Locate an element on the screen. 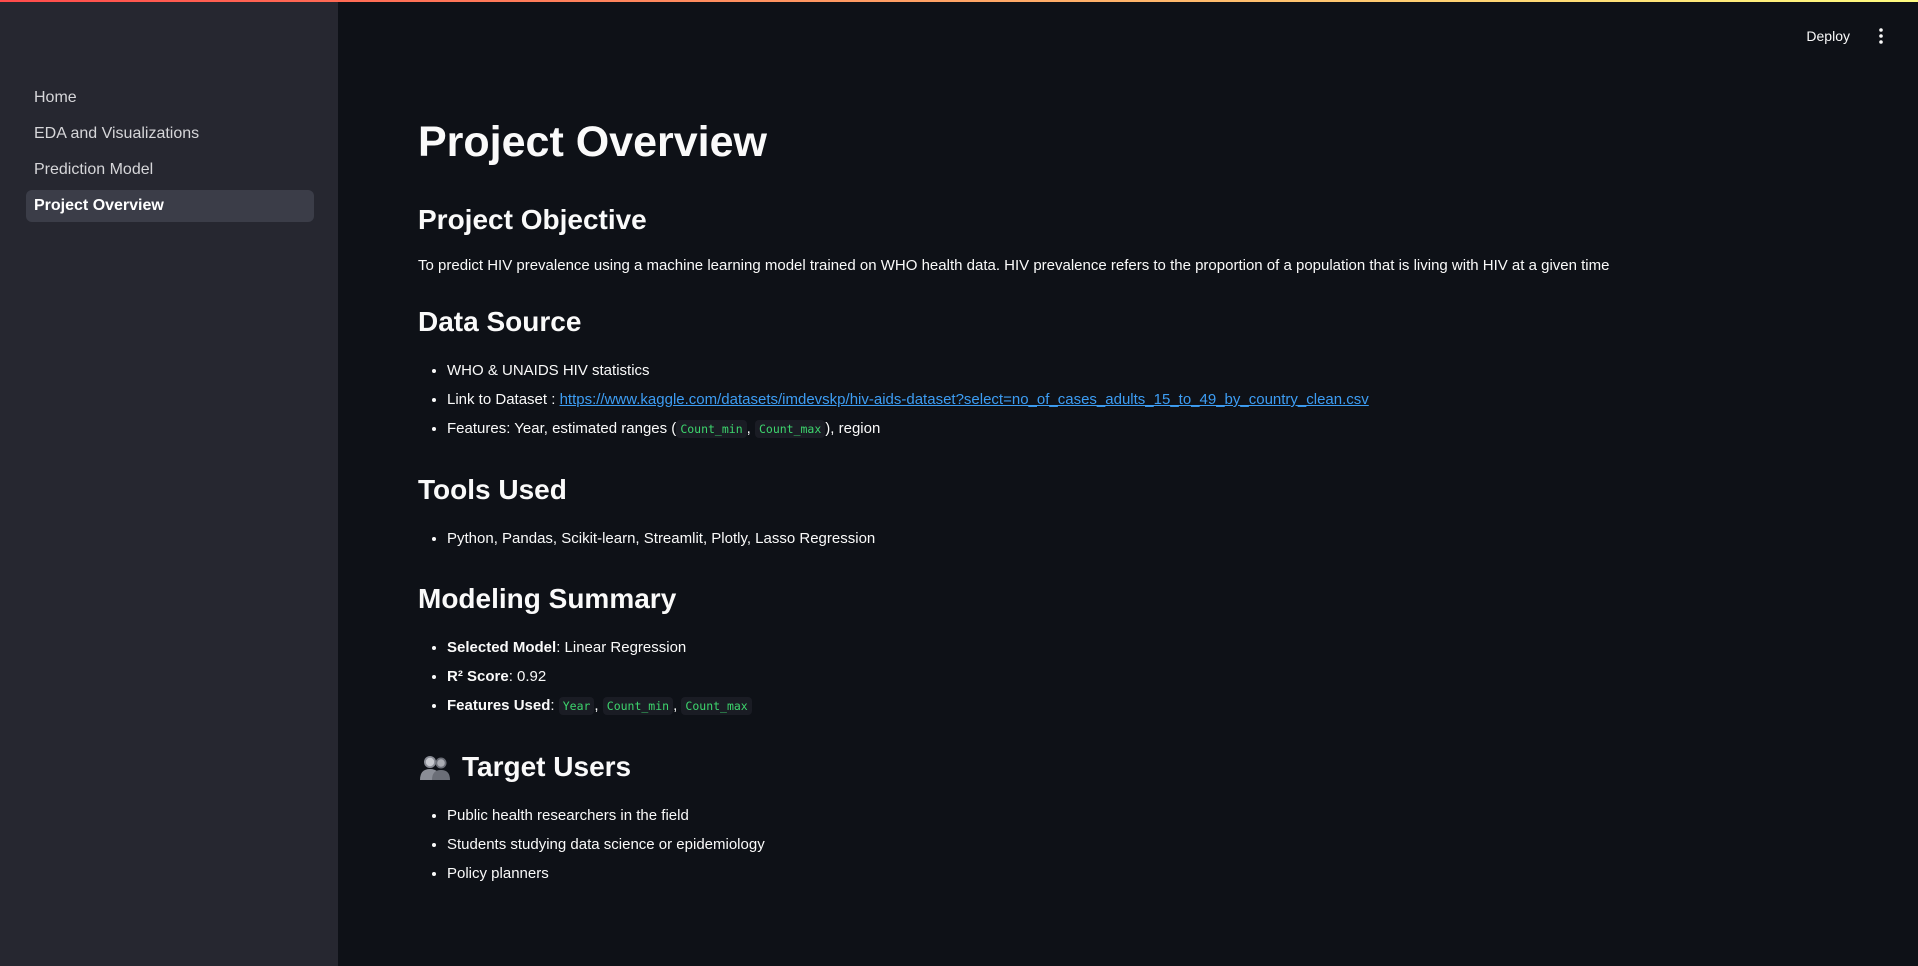 Image resolution: width=1918 pixels, height=966 pixels. sidebar-item-home: Home is located at coordinates (170, 98).